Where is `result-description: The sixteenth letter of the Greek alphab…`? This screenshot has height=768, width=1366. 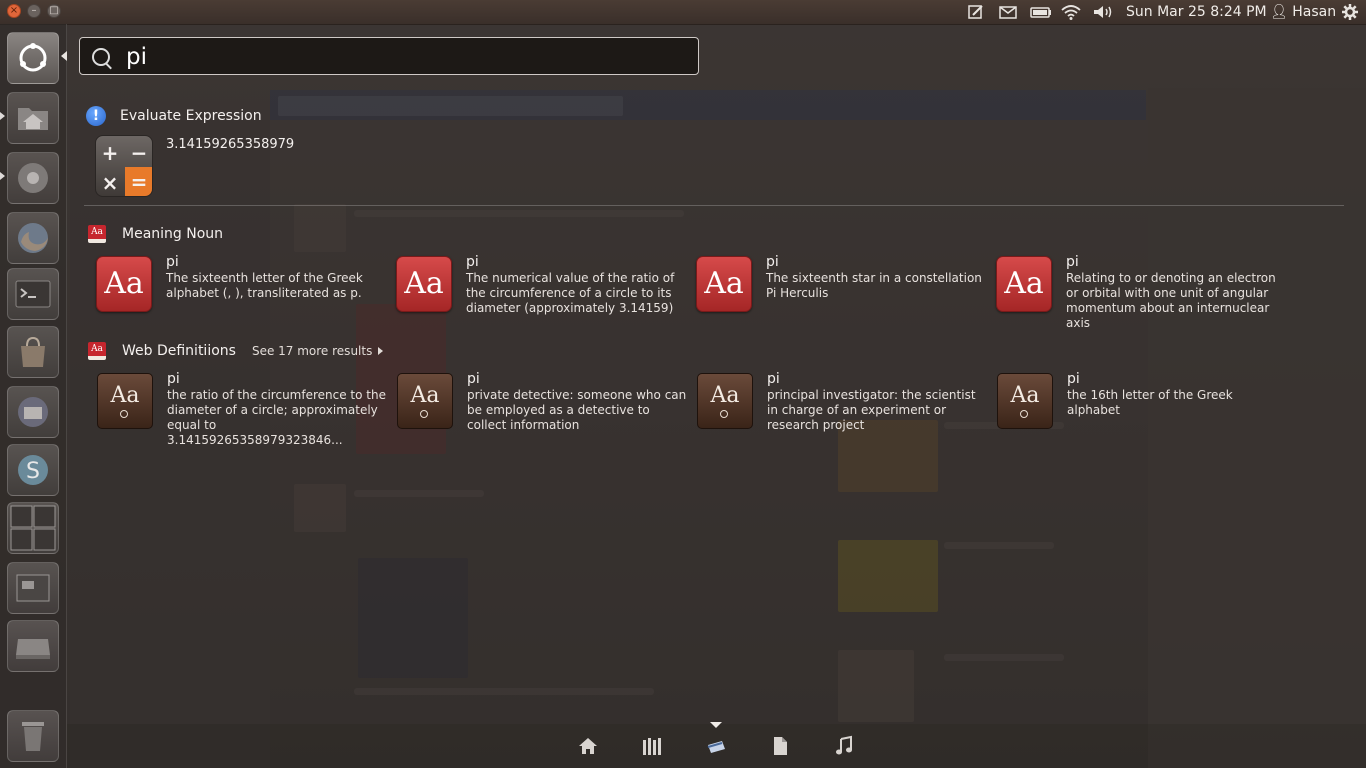
result-description: The sixteenth letter of the Greek alphab… is located at coordinates (264, 285).